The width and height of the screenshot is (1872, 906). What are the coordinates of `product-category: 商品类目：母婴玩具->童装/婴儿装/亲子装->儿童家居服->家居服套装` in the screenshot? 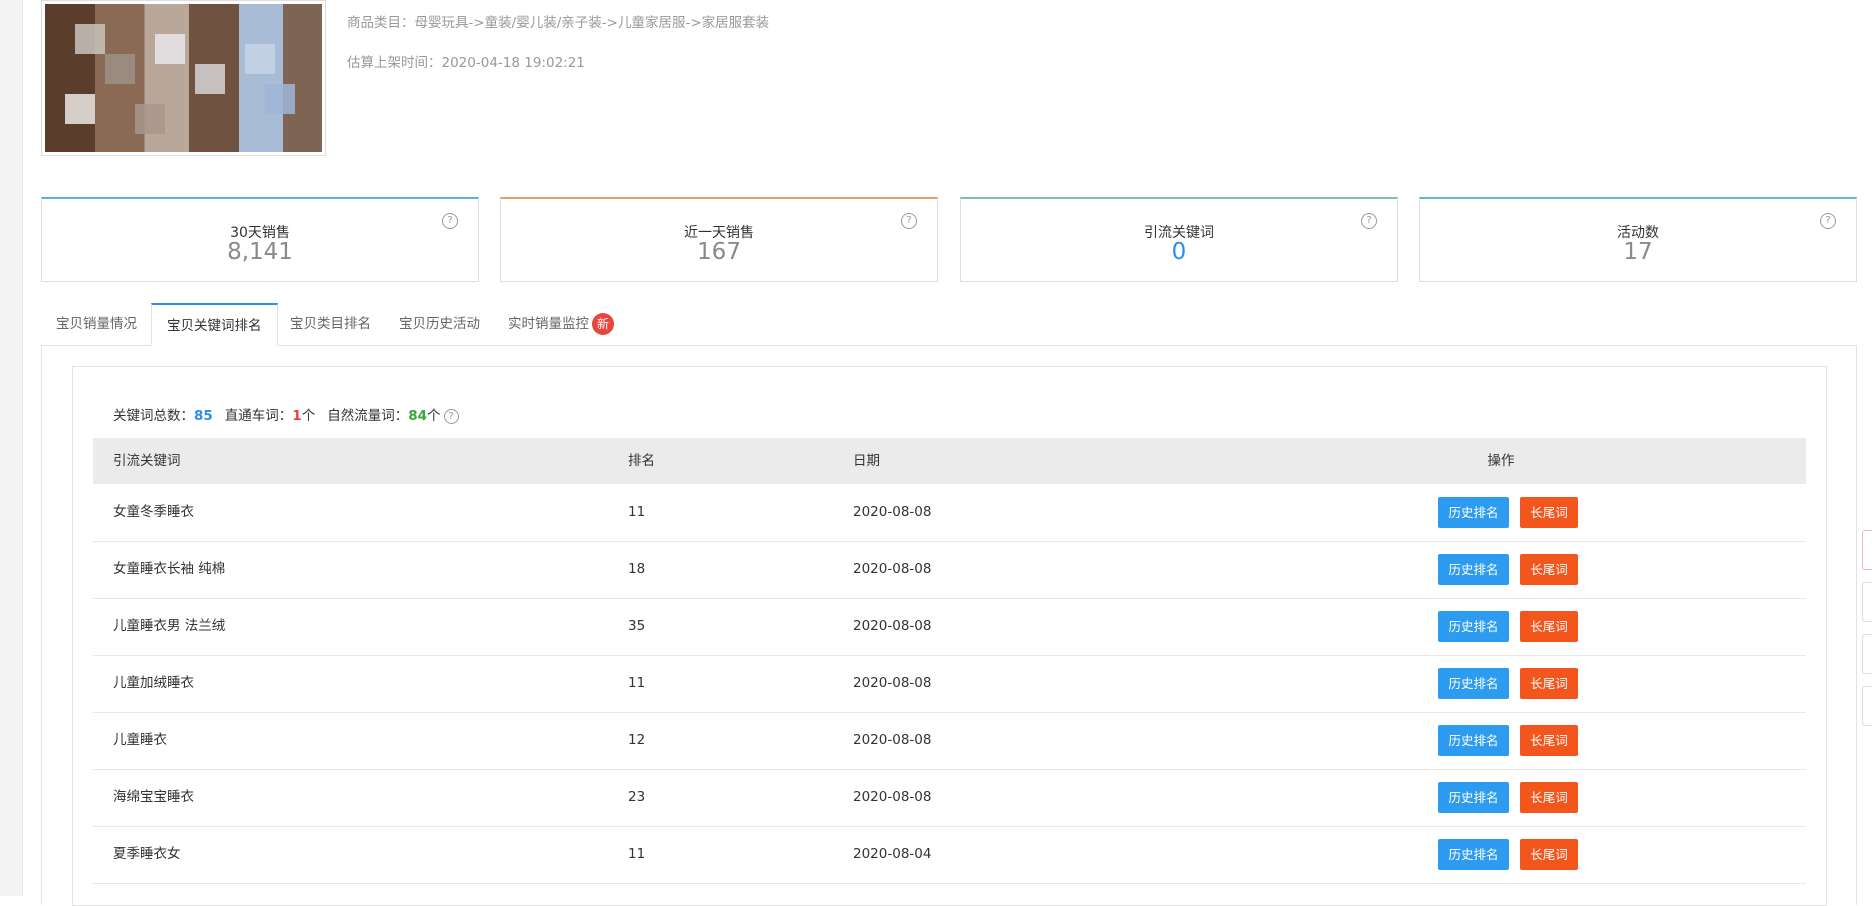 It's located at (558, 21).